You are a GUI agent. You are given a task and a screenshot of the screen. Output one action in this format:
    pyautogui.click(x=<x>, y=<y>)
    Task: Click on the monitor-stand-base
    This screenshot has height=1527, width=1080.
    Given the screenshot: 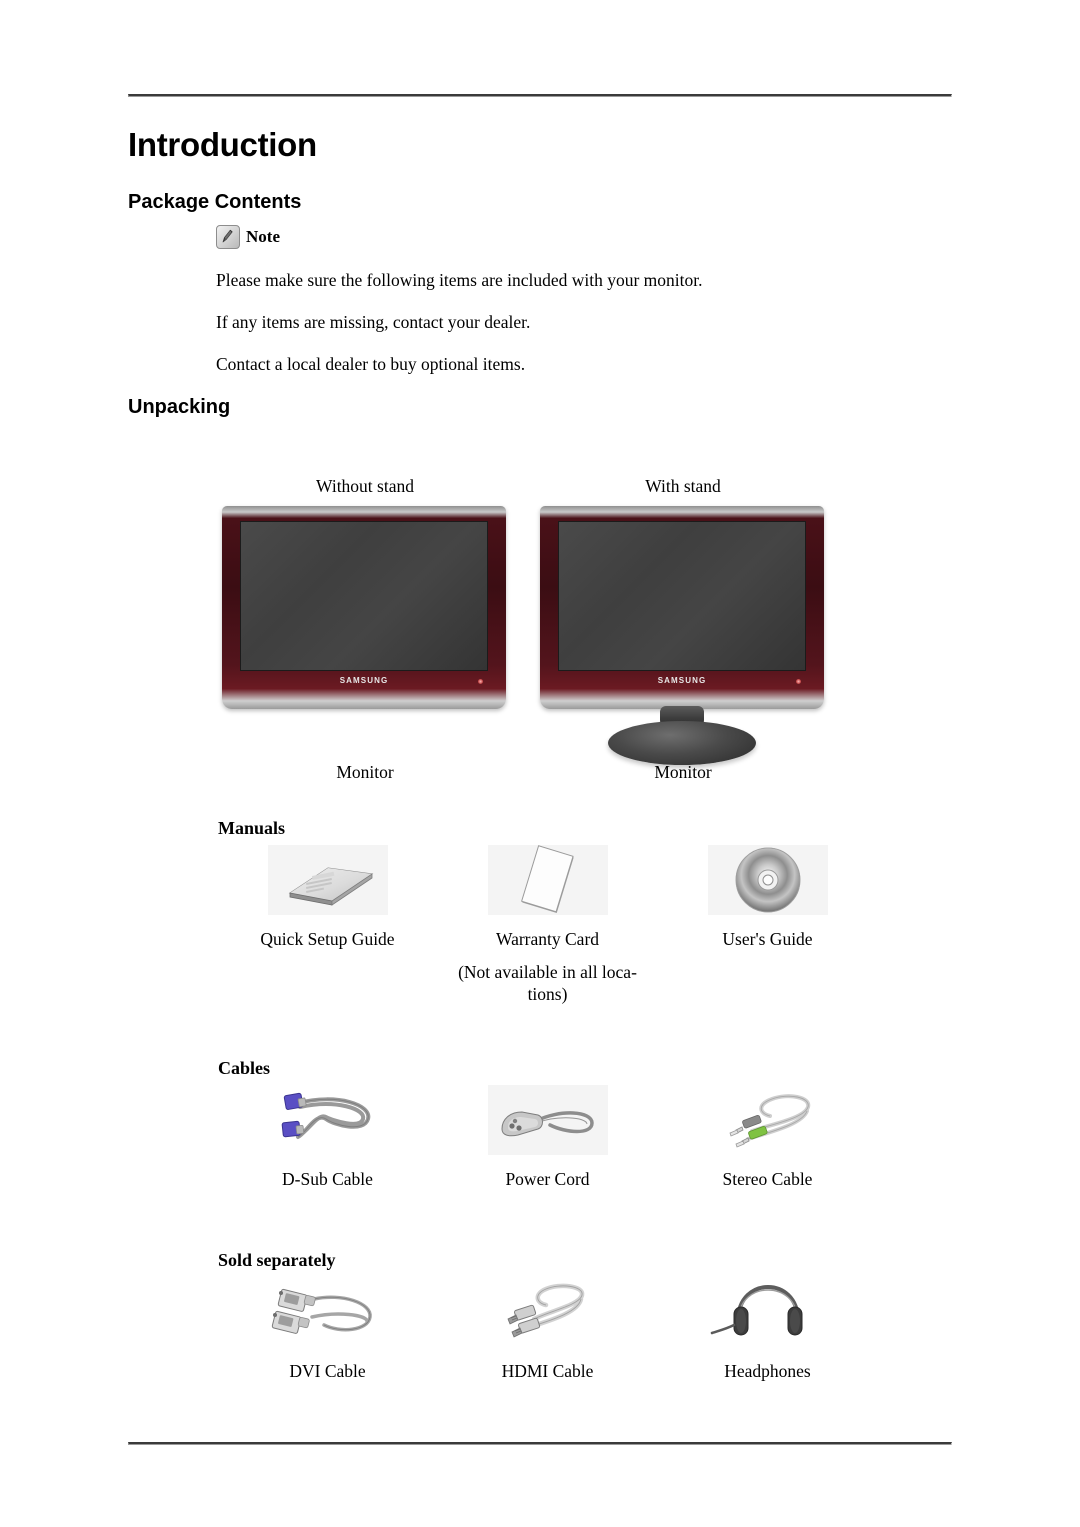 What is the action you would take?
    pyautogui.click(x=682, y=743)
    